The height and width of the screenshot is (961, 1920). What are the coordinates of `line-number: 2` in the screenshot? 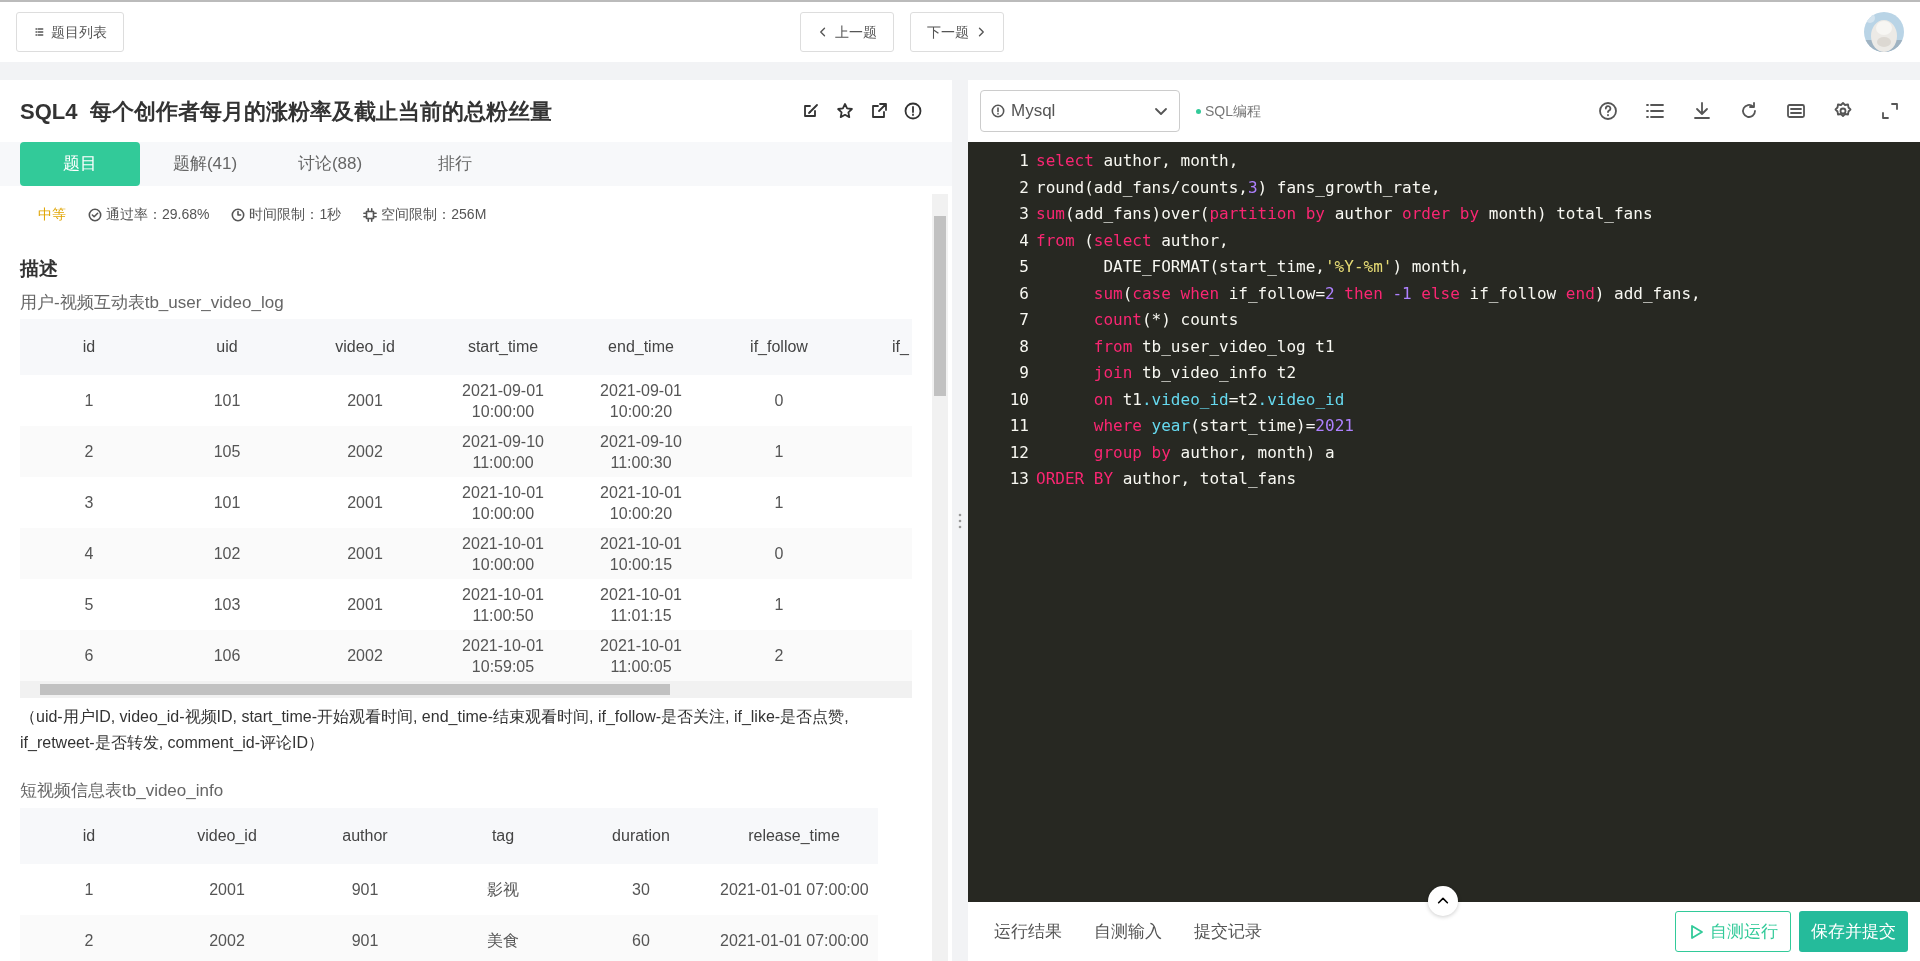 It's located at (1024, 187).